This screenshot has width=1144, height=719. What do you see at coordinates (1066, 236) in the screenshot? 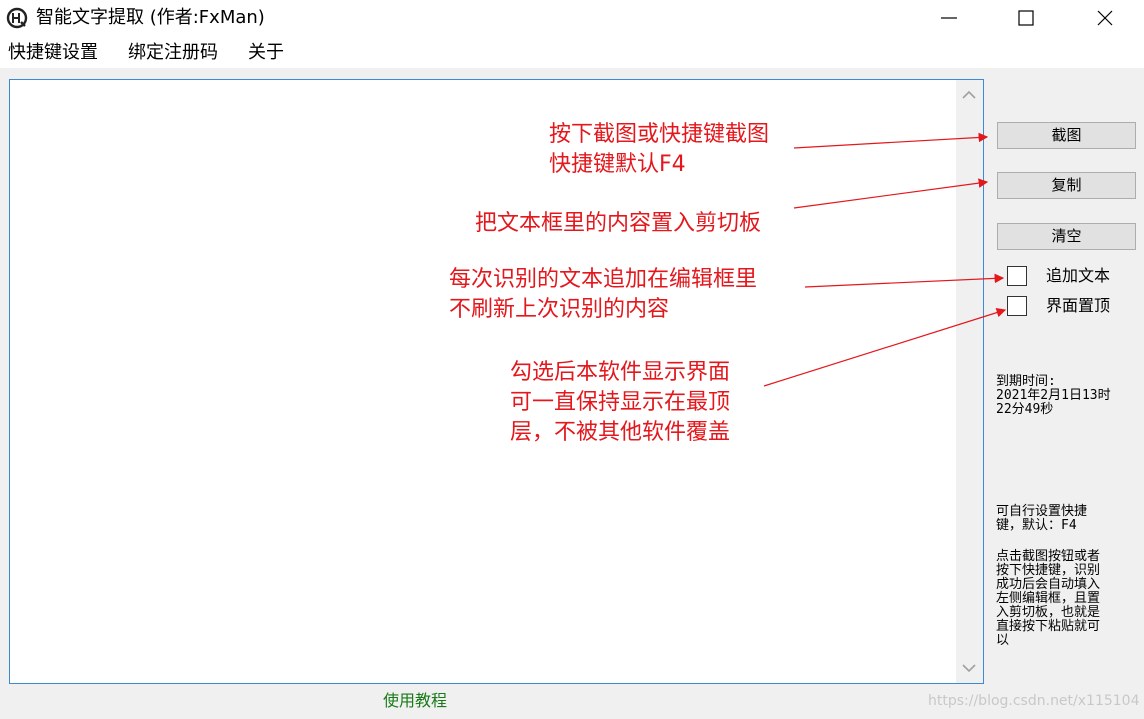
I see `clear-button: 清空` at bounding box center [1066, 236].